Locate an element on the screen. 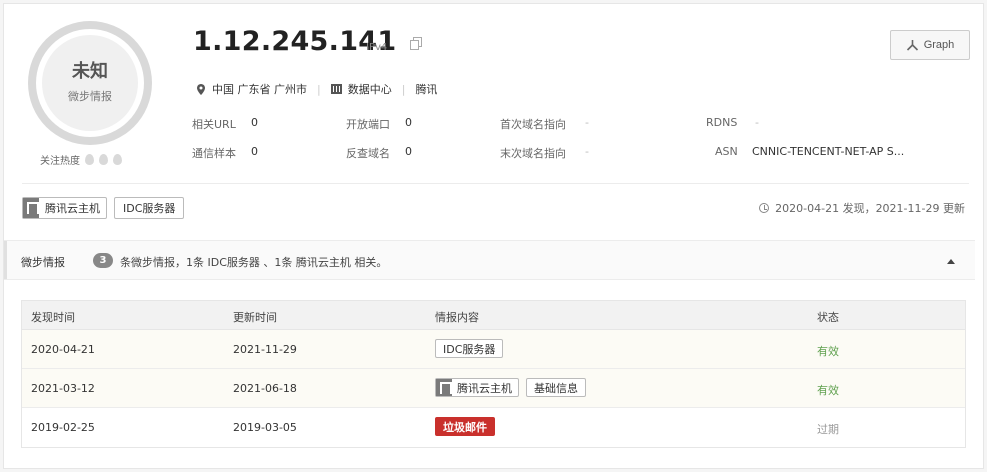 The image size is (987, 472). column-header: 状态 is located at coordinates (828, 317).